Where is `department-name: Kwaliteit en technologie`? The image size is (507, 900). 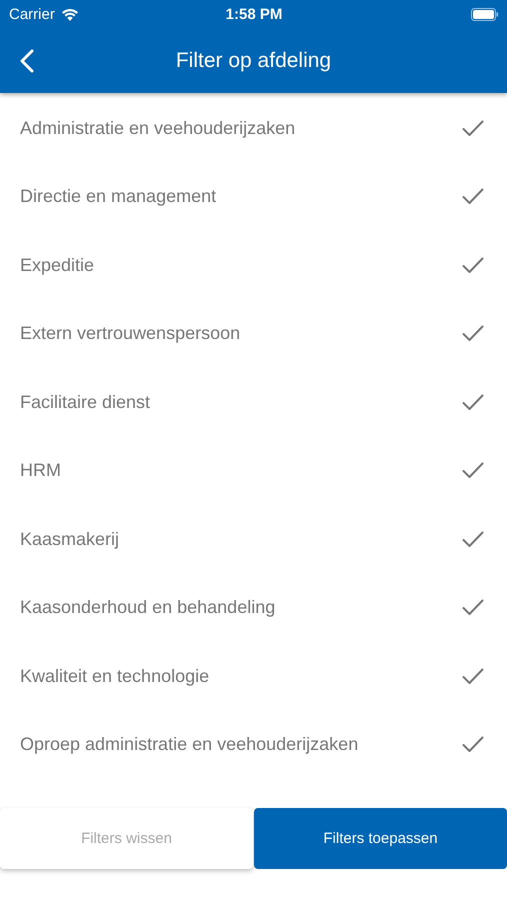 department-name: Kwaliteit en technologie is located at coordinates (115, 676).